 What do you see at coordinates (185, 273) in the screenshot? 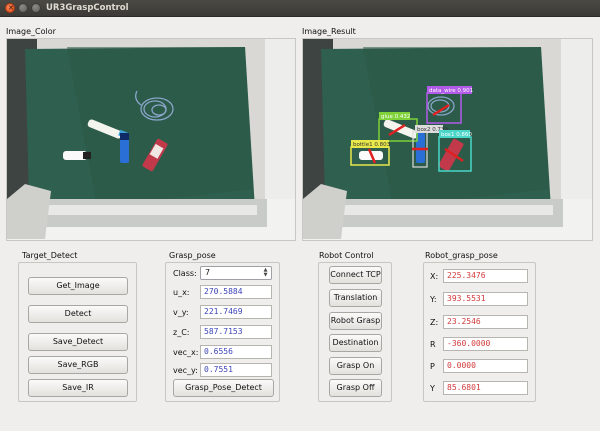
I see `class-label: Class:` at bounding box center [185, 273].